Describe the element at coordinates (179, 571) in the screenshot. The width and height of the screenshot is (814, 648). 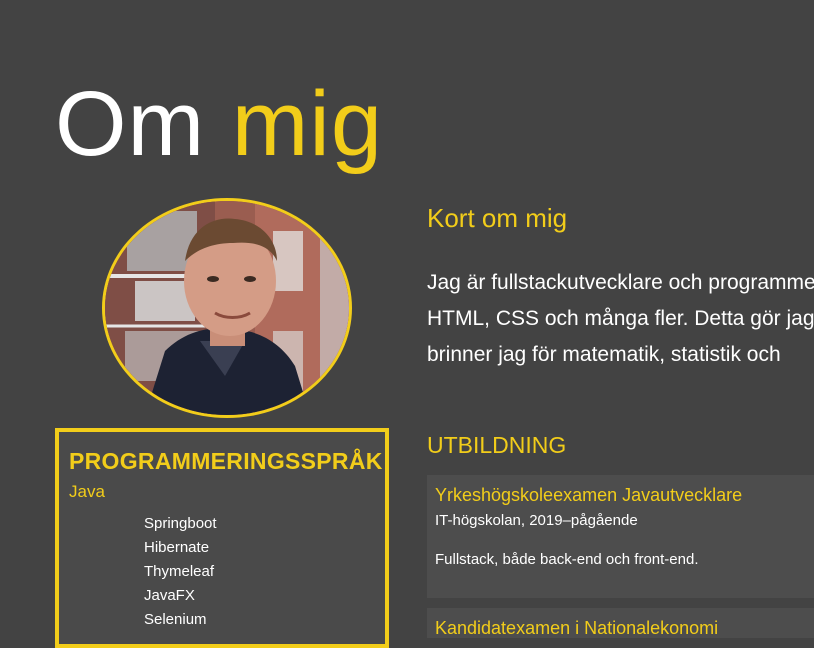
I see `list-item: Thymeleaf` at that location.